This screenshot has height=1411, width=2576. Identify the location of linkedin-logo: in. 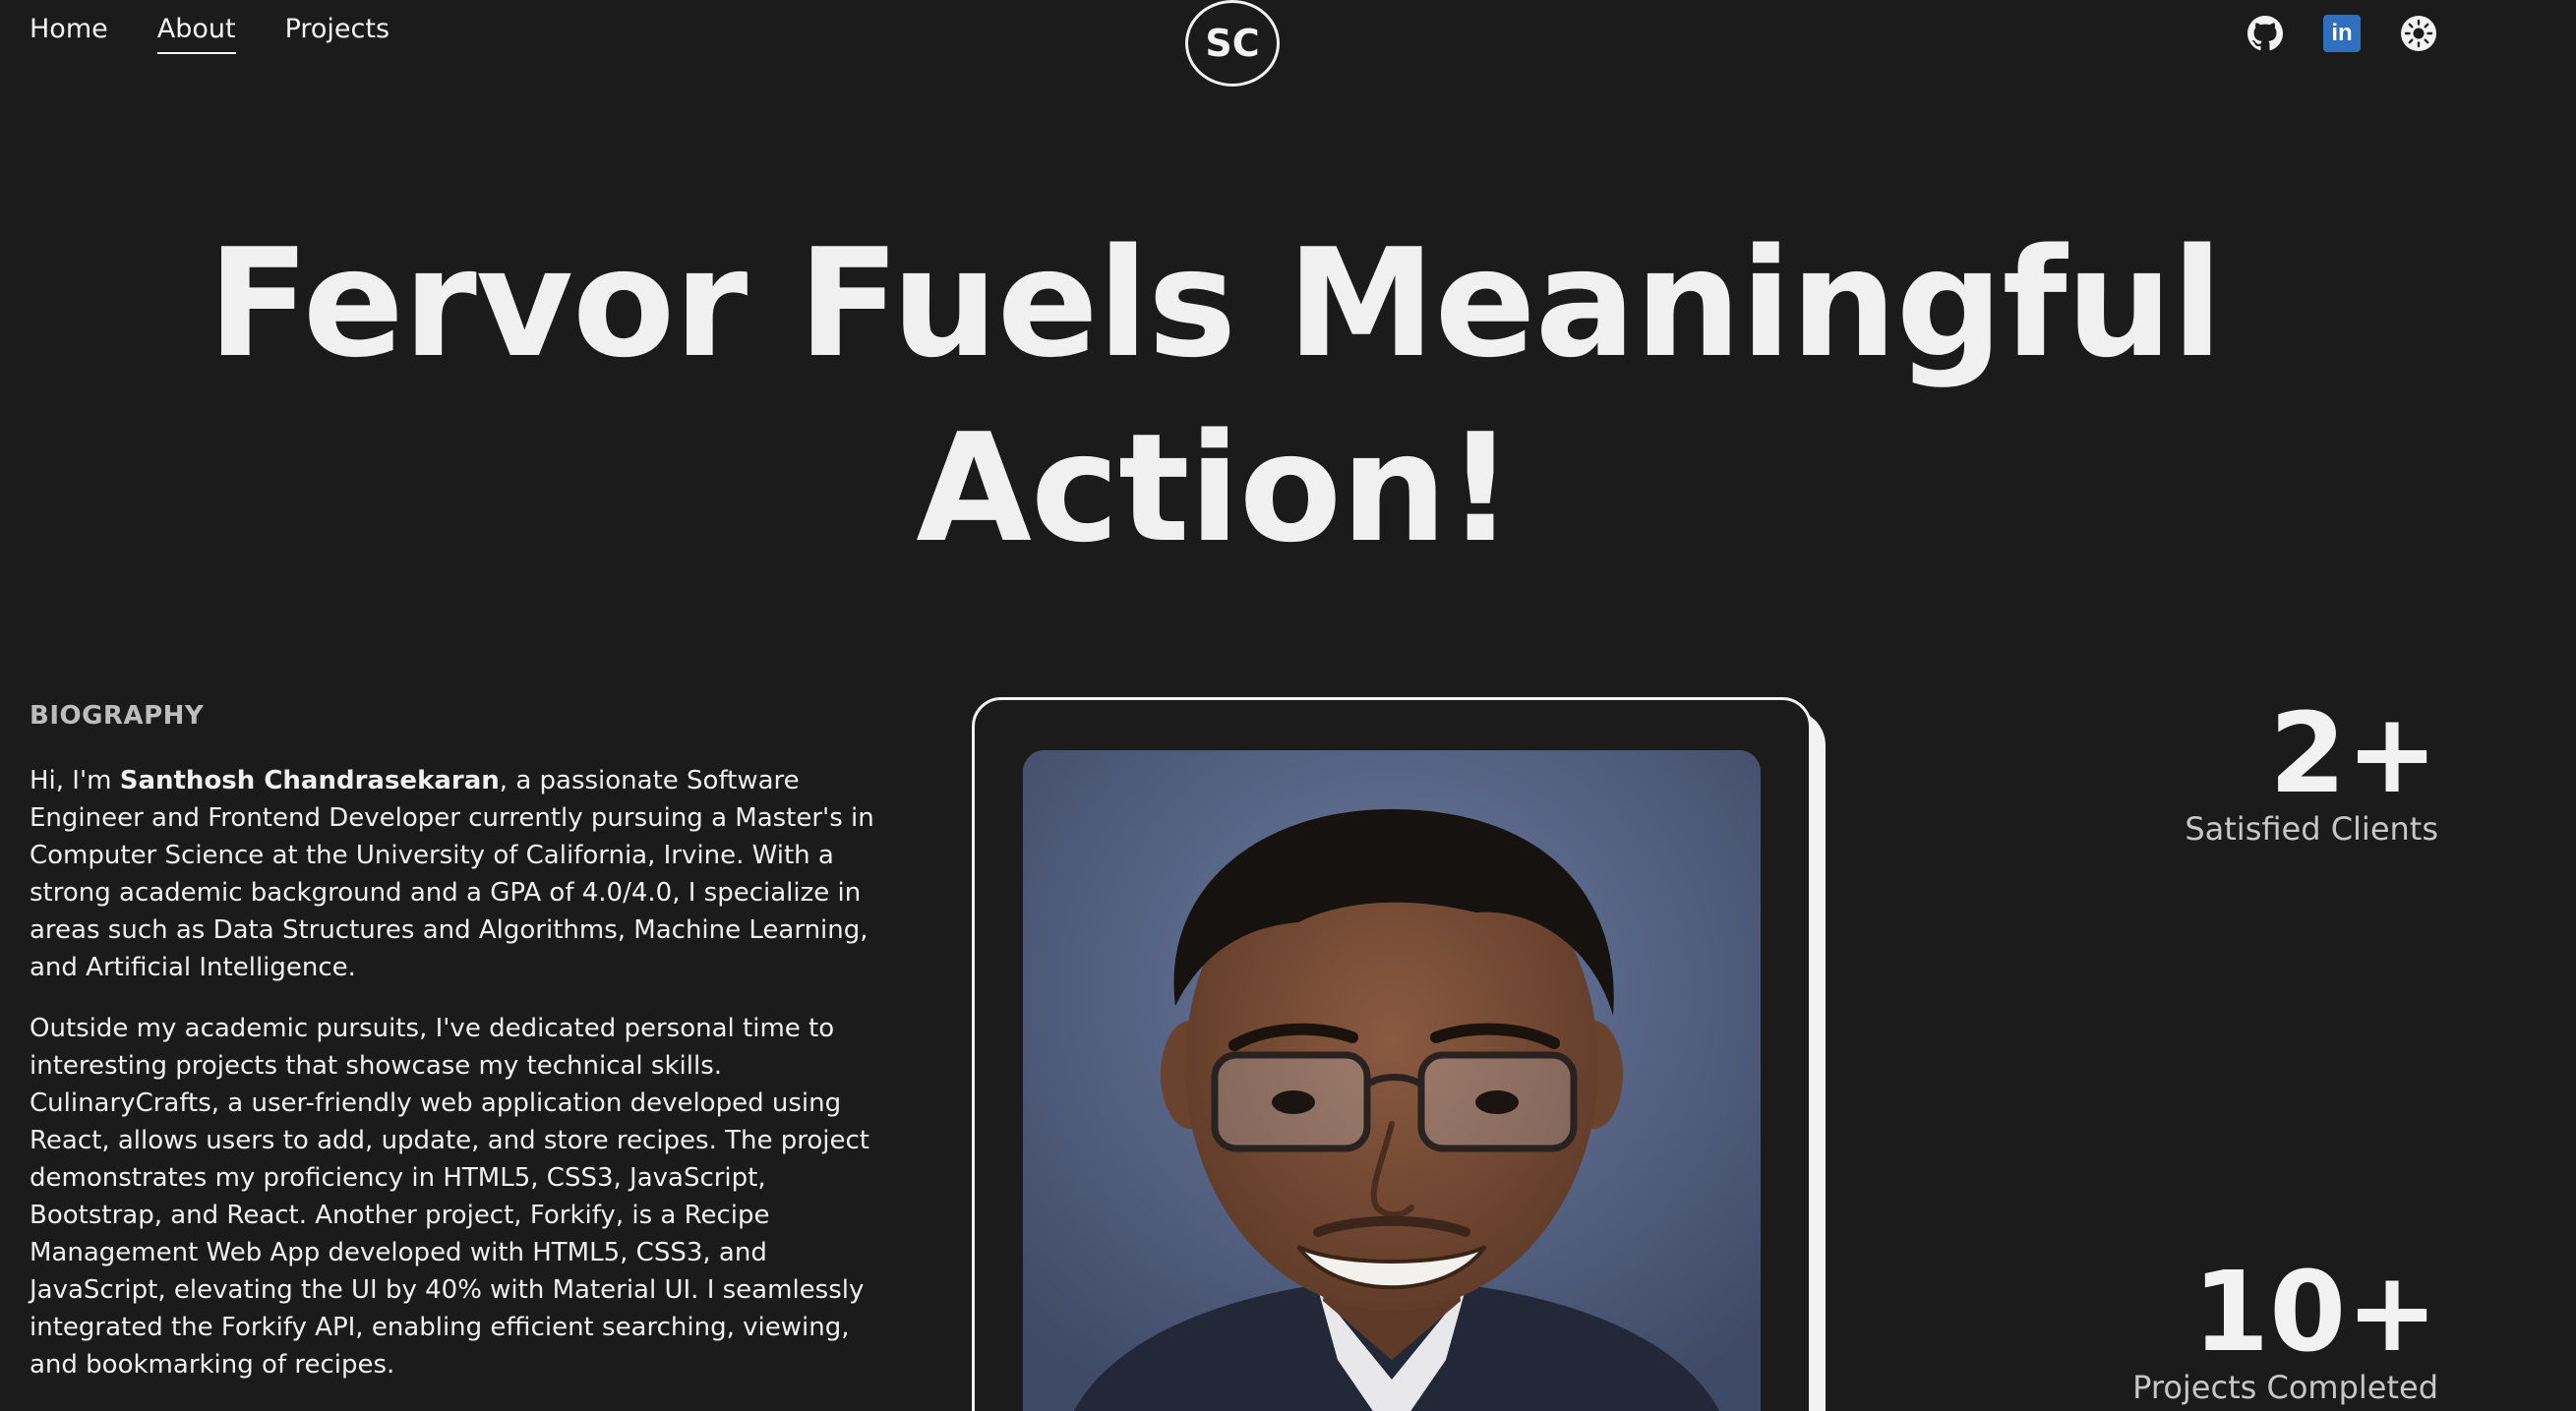
(2342, 33).